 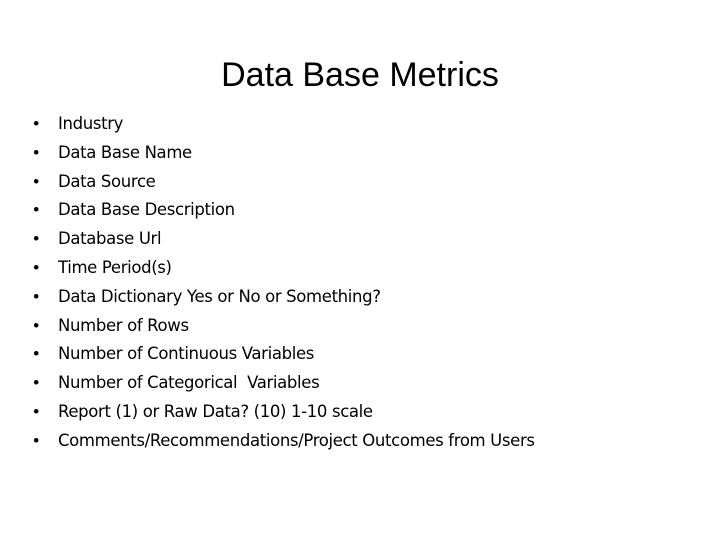 I want to click on list-item-label: Number of Continuous Variables, so click(x=186, y=354).